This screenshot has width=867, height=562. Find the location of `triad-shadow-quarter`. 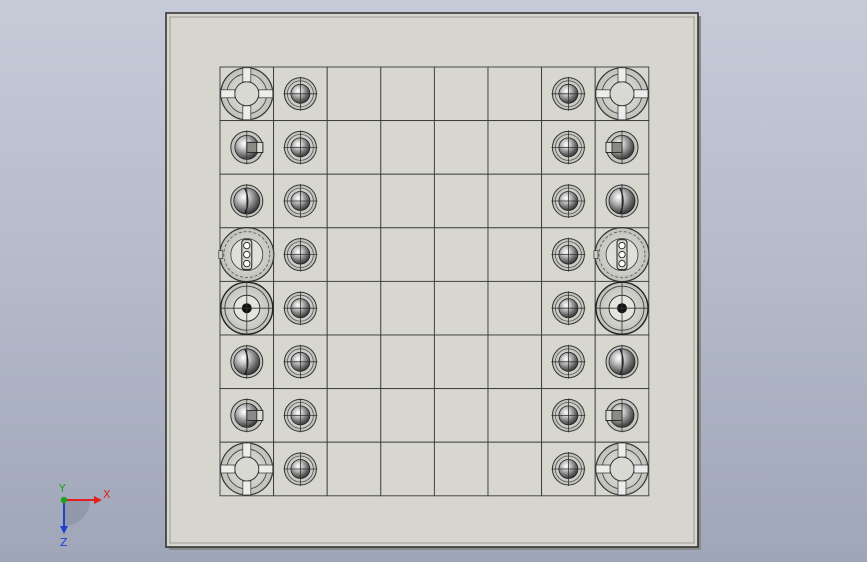

triad-shadow-quarter is located at coordinates (77, 513).